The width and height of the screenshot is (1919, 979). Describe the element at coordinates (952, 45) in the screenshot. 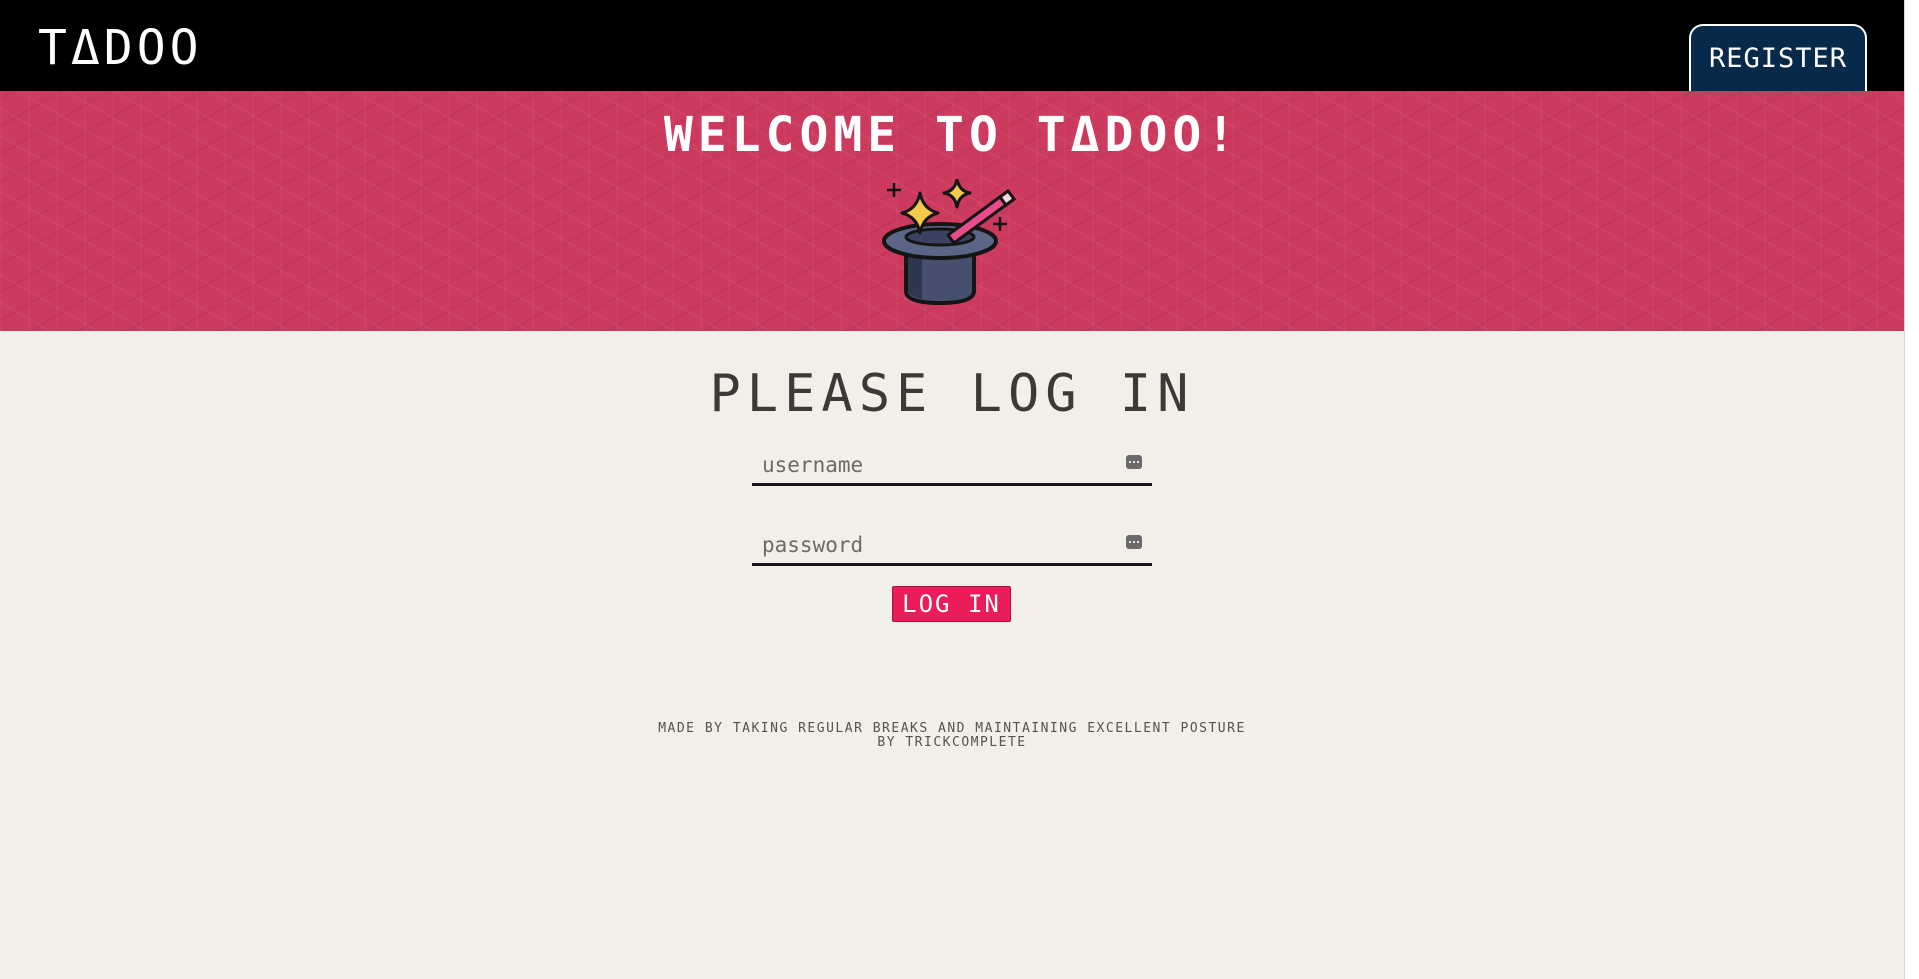

I see `top-navbar: TΔDOO REGISTER` at that location.